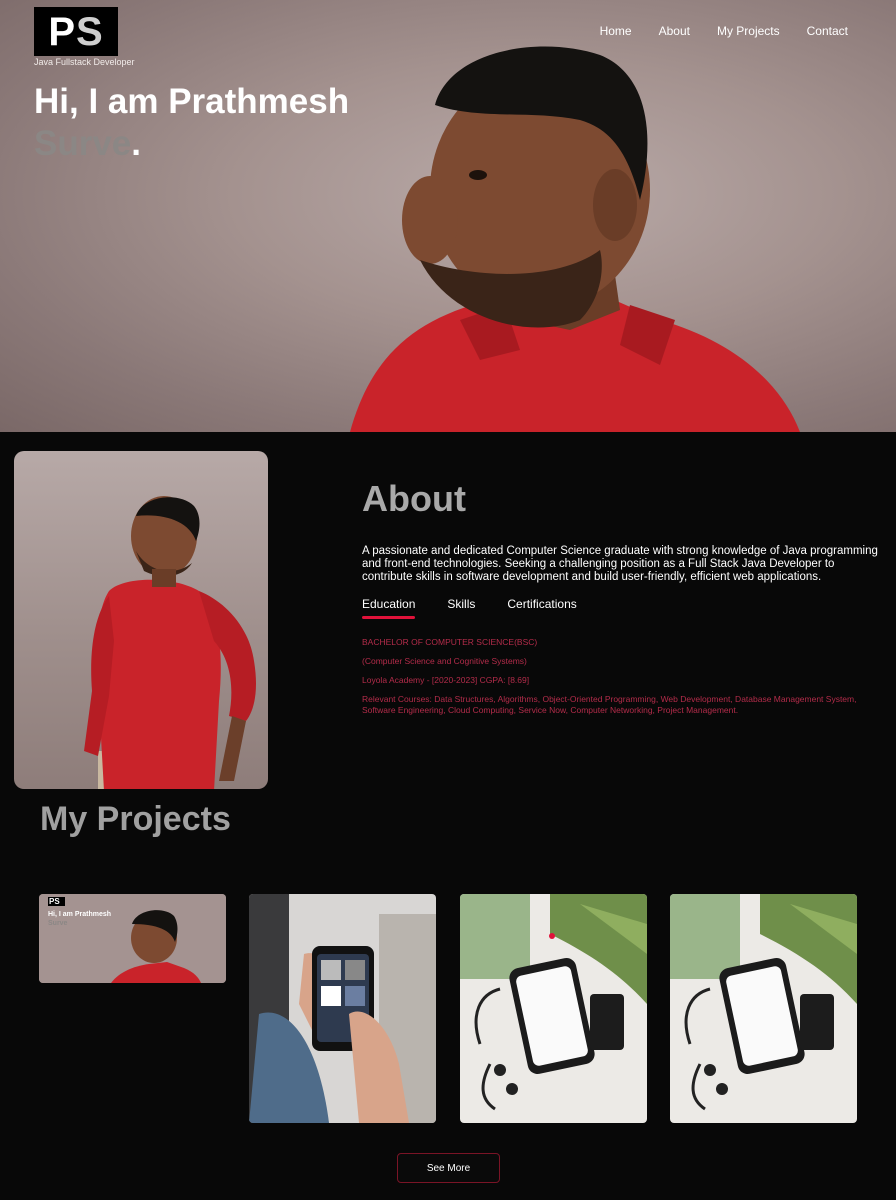 The width and height of the screenshot is (896, 1200). I want to click on hero-surname: Surve., so click(87, 144).